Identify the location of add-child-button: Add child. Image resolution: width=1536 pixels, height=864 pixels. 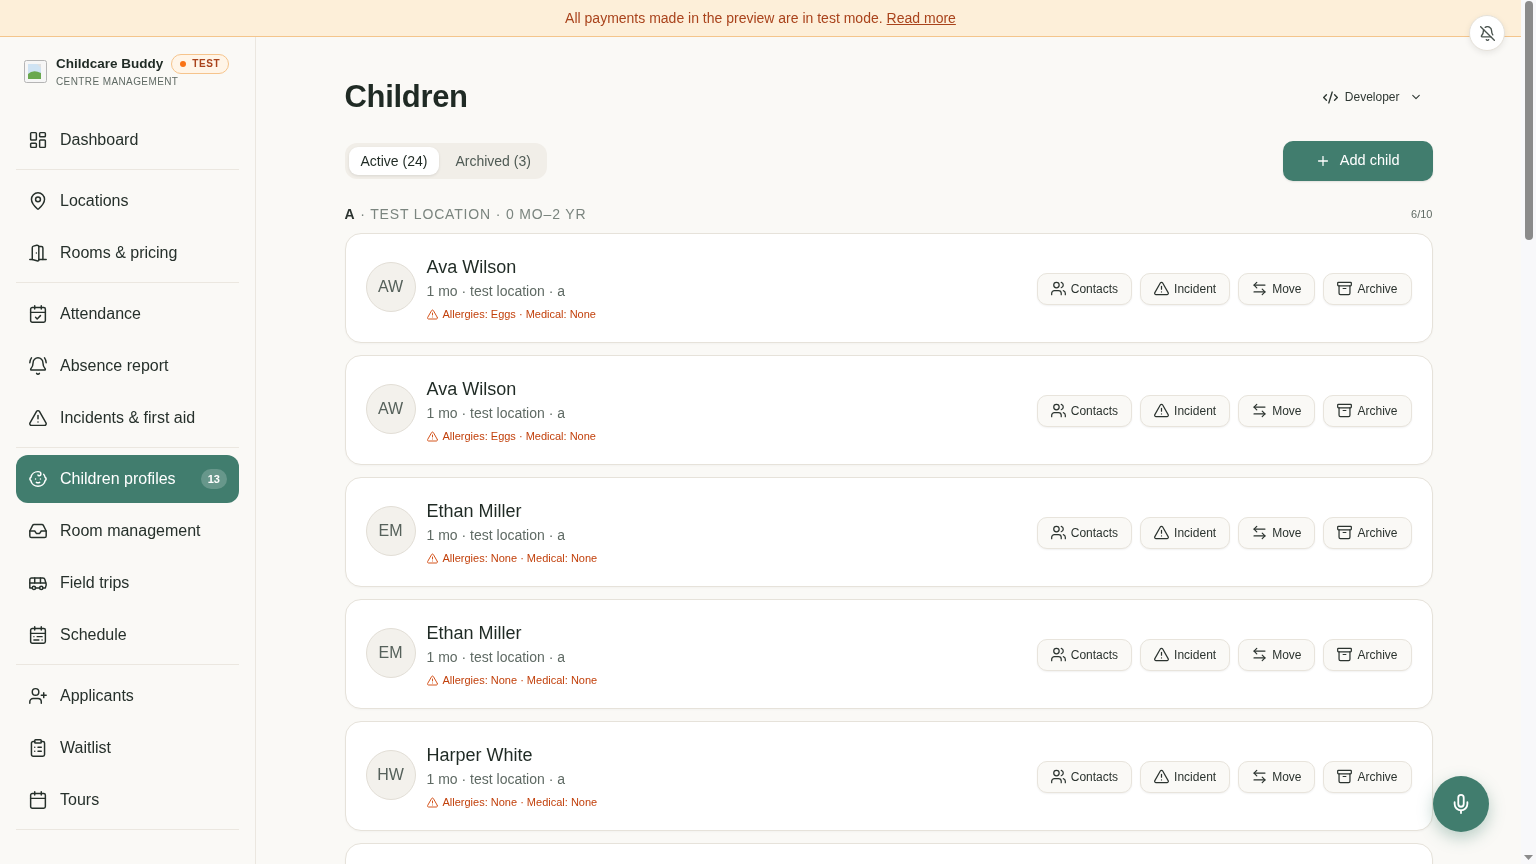
(1357, 161).